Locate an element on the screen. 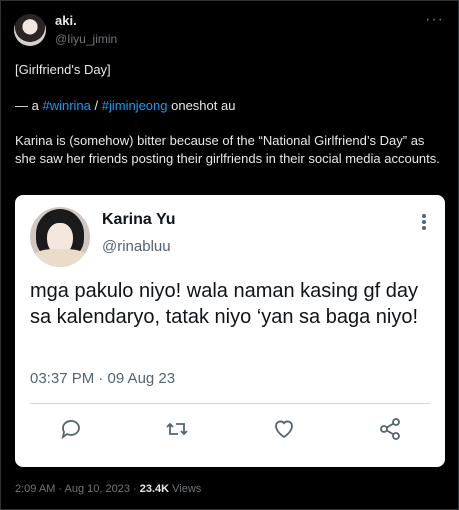 This screenshot has width=459, height=510. post-metadata: 2:09 AM · Aug 10, 2023 · 23.4K Views is located at coordinates (108, 489).